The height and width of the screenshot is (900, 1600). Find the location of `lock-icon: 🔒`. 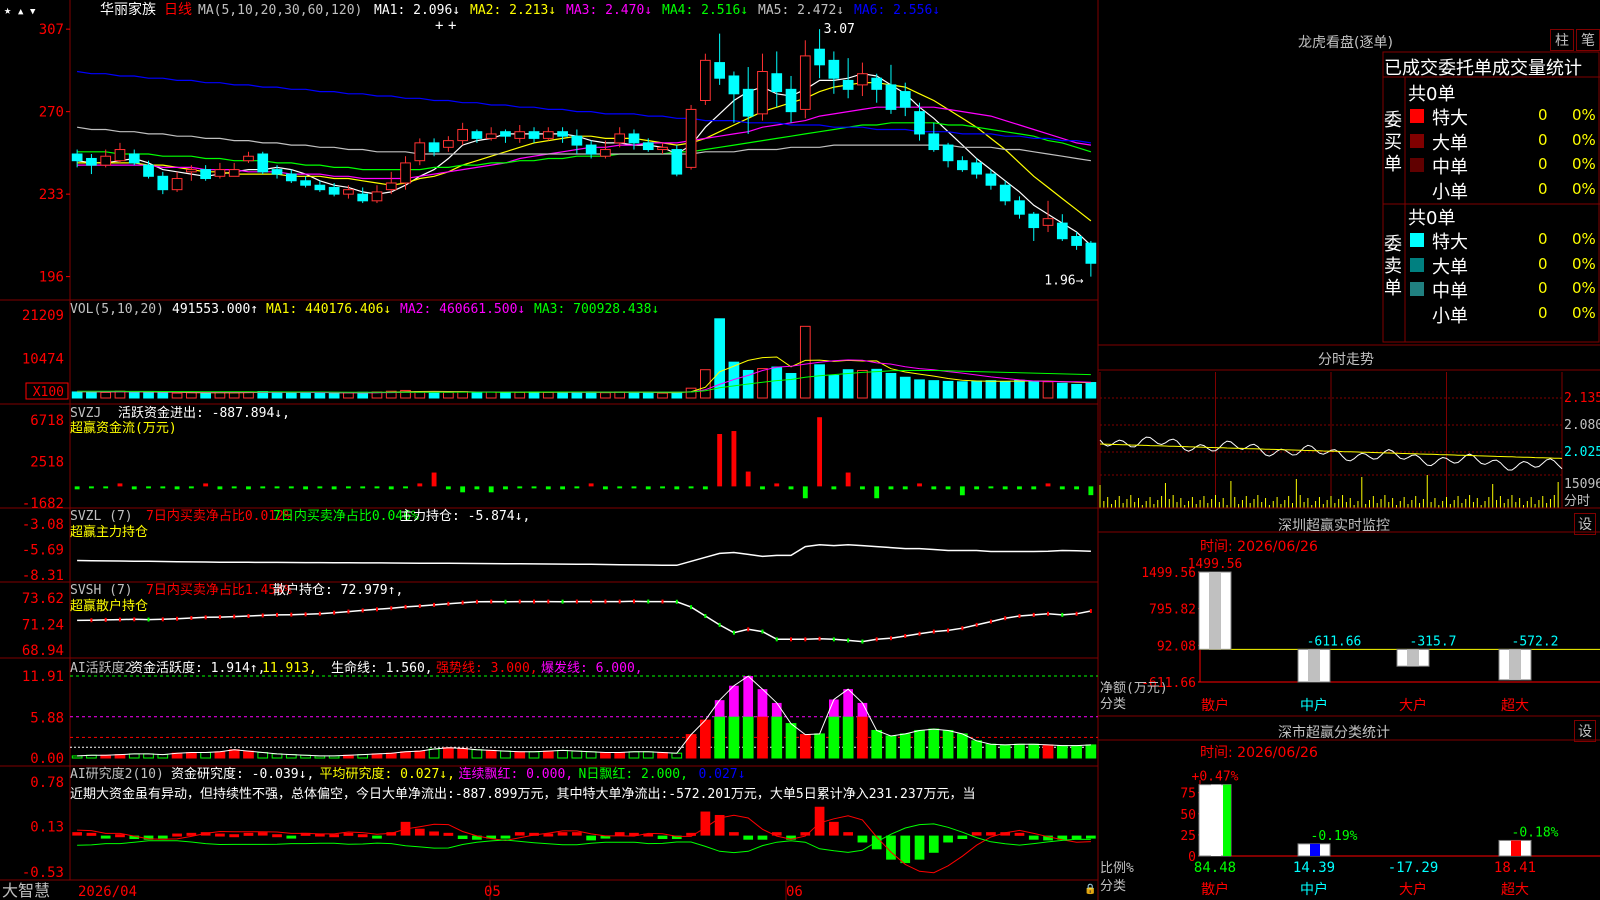

lock-icon: 🔒 is located at coordinates (1090, 889).